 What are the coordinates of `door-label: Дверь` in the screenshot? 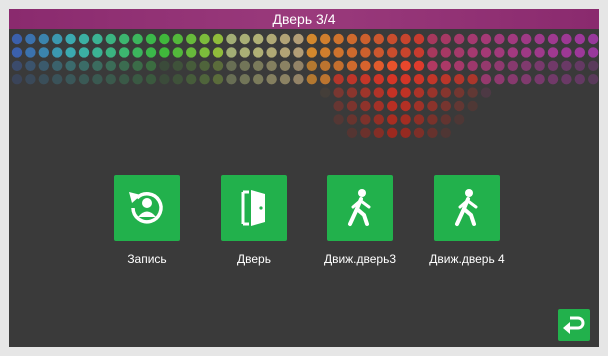 It's located at (254, 259).